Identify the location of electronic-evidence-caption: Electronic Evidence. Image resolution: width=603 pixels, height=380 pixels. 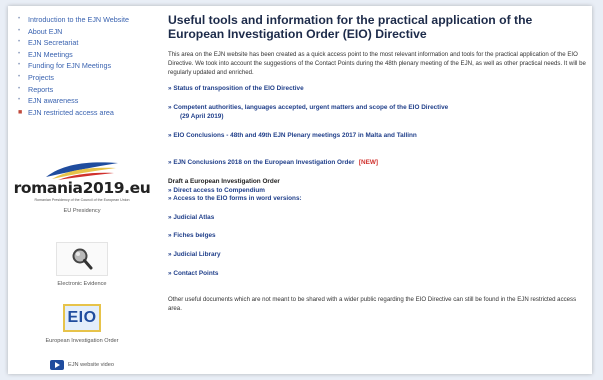
(82, 284).